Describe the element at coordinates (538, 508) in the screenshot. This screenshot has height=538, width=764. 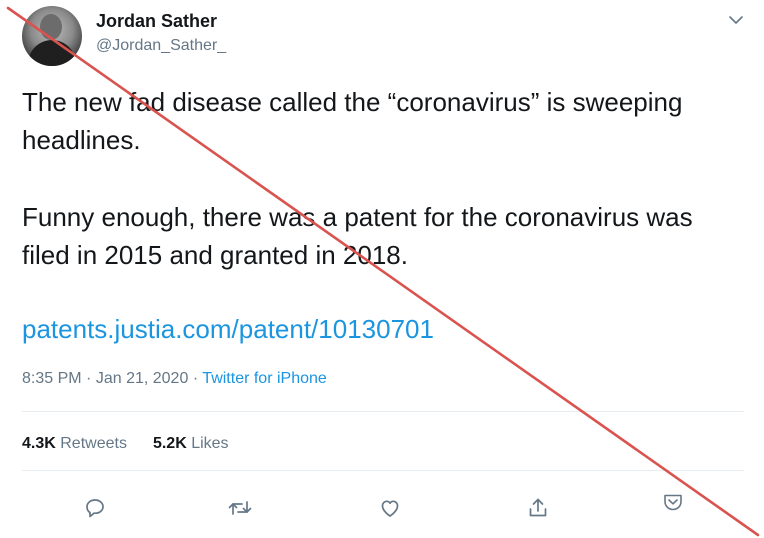
I see `share-icon` at that location.